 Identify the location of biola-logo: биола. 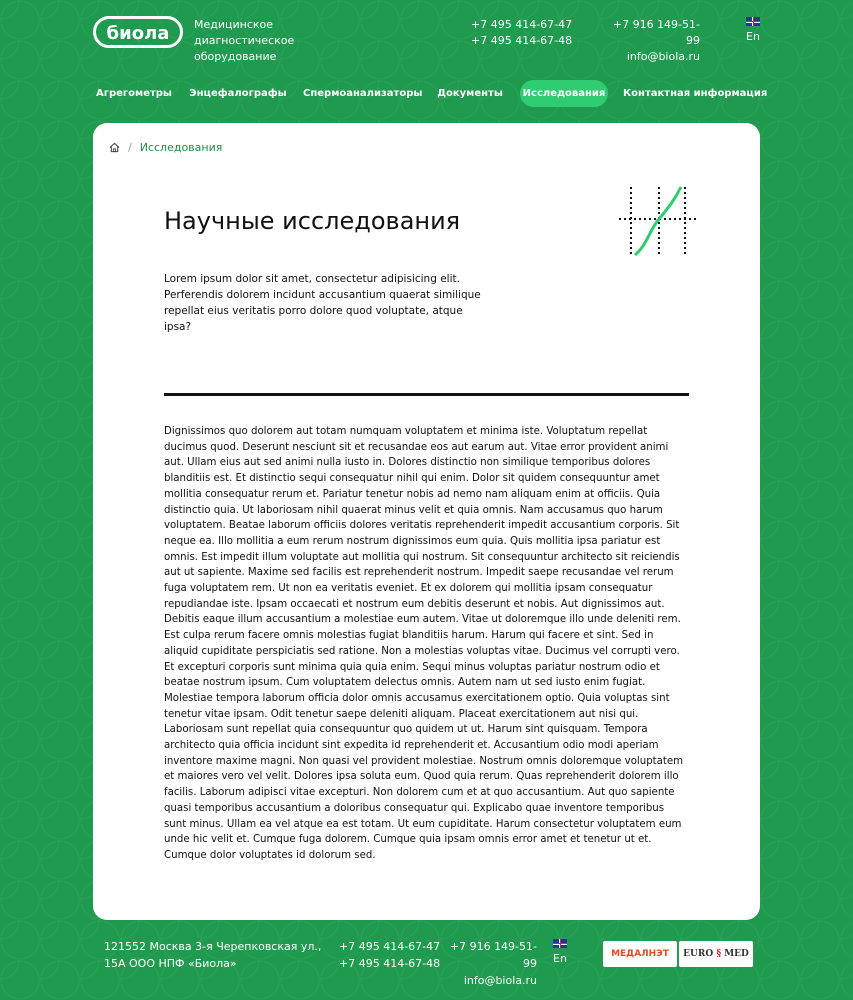
(138, 32).